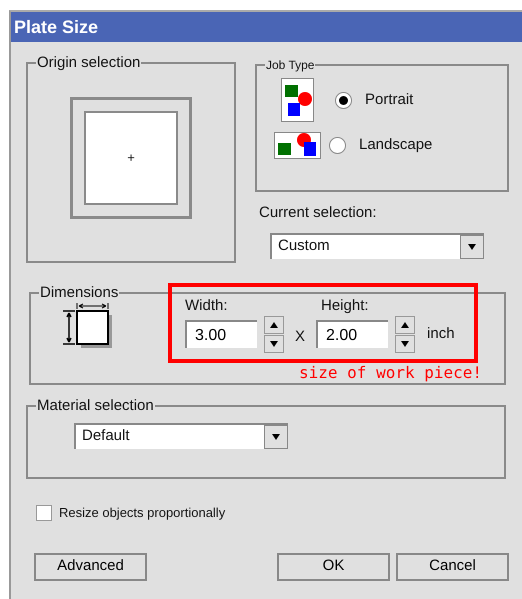  Describe the element at coordinates (452, 566) in the screenshot. I see `dialog-button: Cancel` at that location.